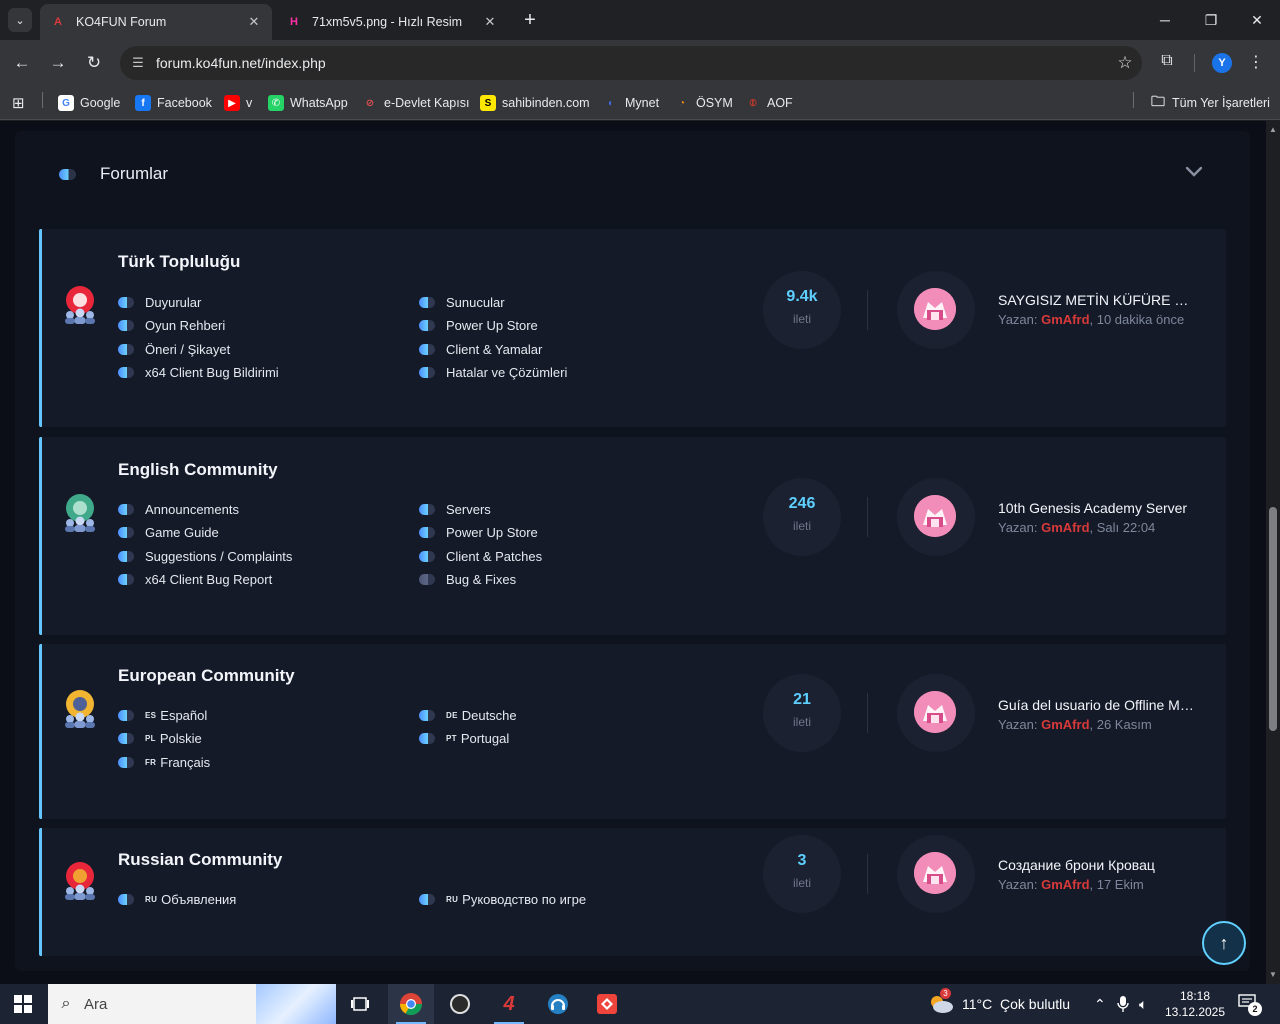 Image resolution: width=1280 pixels, height=1024 pixels. Describe the element at coordinates (530, 20) in the screenshot. I see `new-tab-button: +` at that location.